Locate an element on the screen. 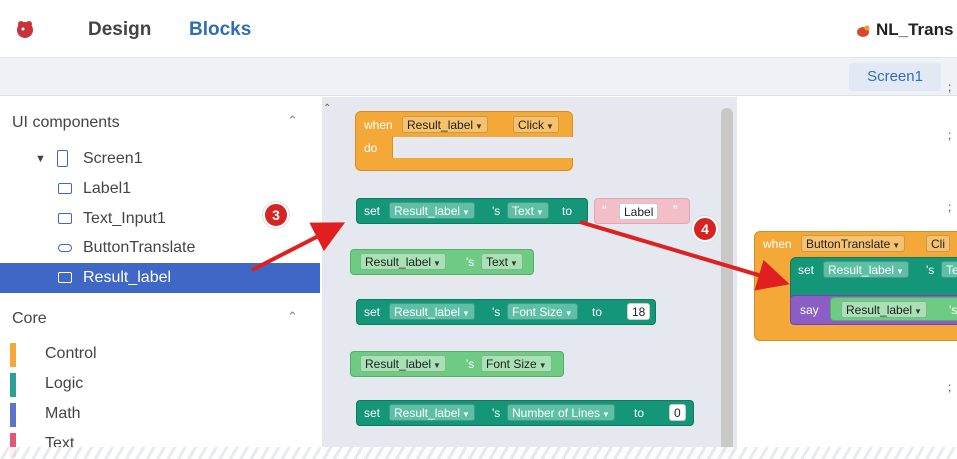 The width and height of the screenshot is (957, 459). number-value-field: 0 is located at coordinates (677, 412).